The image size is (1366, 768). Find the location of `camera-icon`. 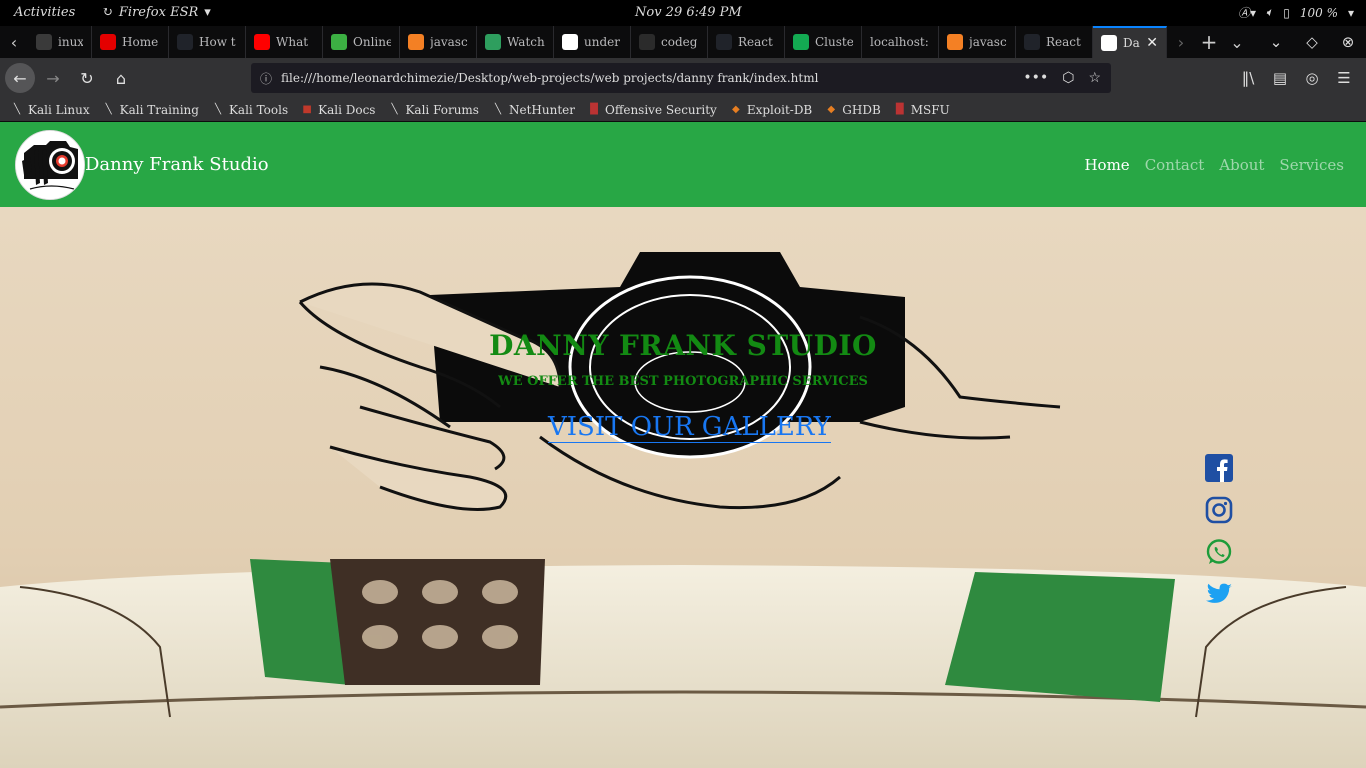

camera-icon is located at coordinates (1109, 43).